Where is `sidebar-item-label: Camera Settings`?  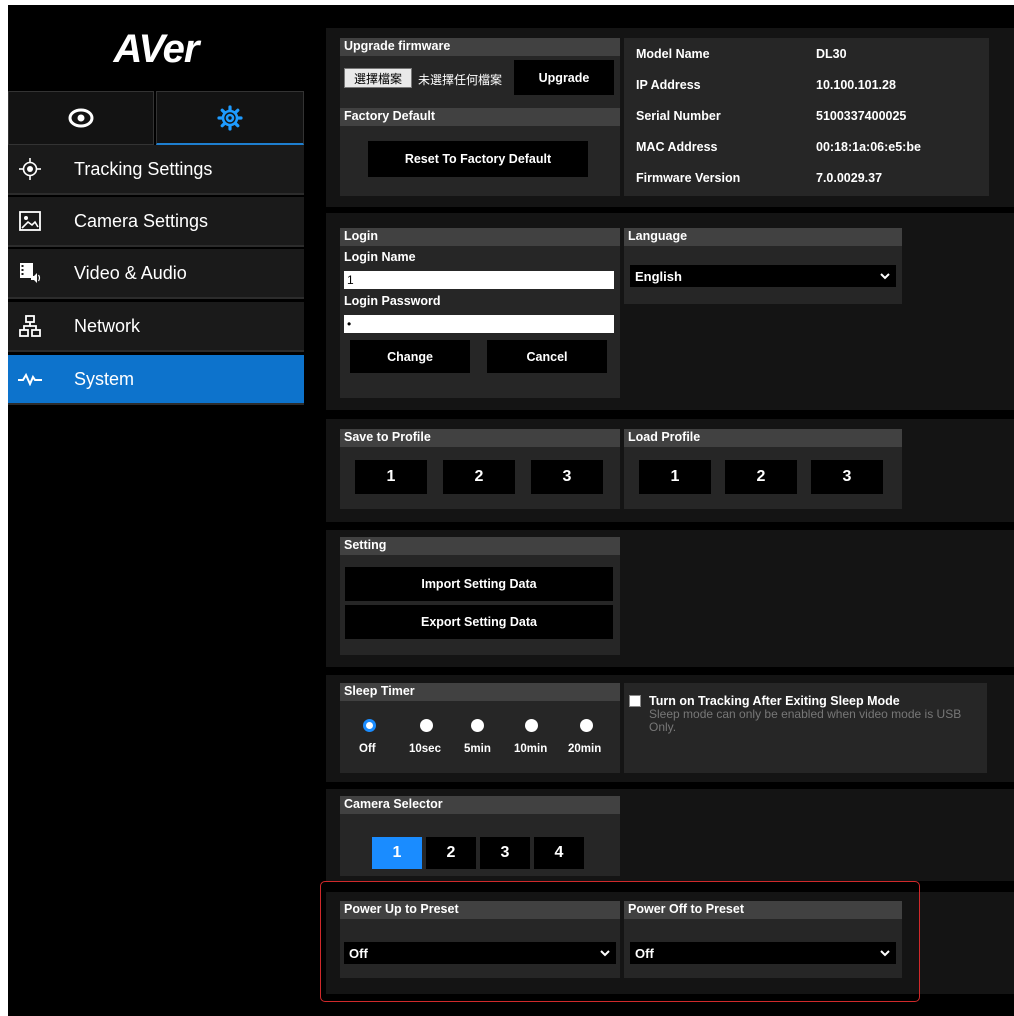
sidebar-item-label: Camera Settings is located at coordinates (141, 220).